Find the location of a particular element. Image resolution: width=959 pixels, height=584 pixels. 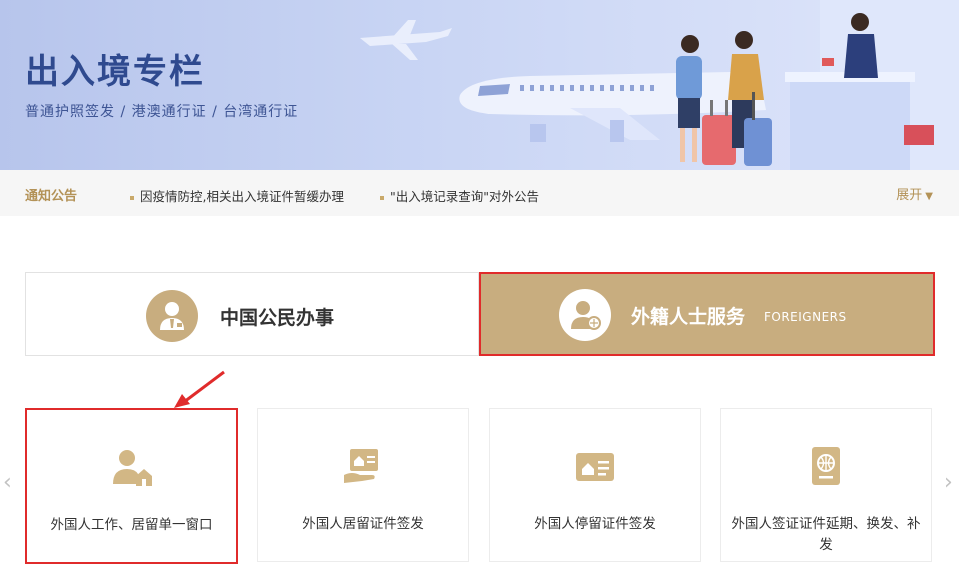

person-home-icon is located at coordinates (132, 467).